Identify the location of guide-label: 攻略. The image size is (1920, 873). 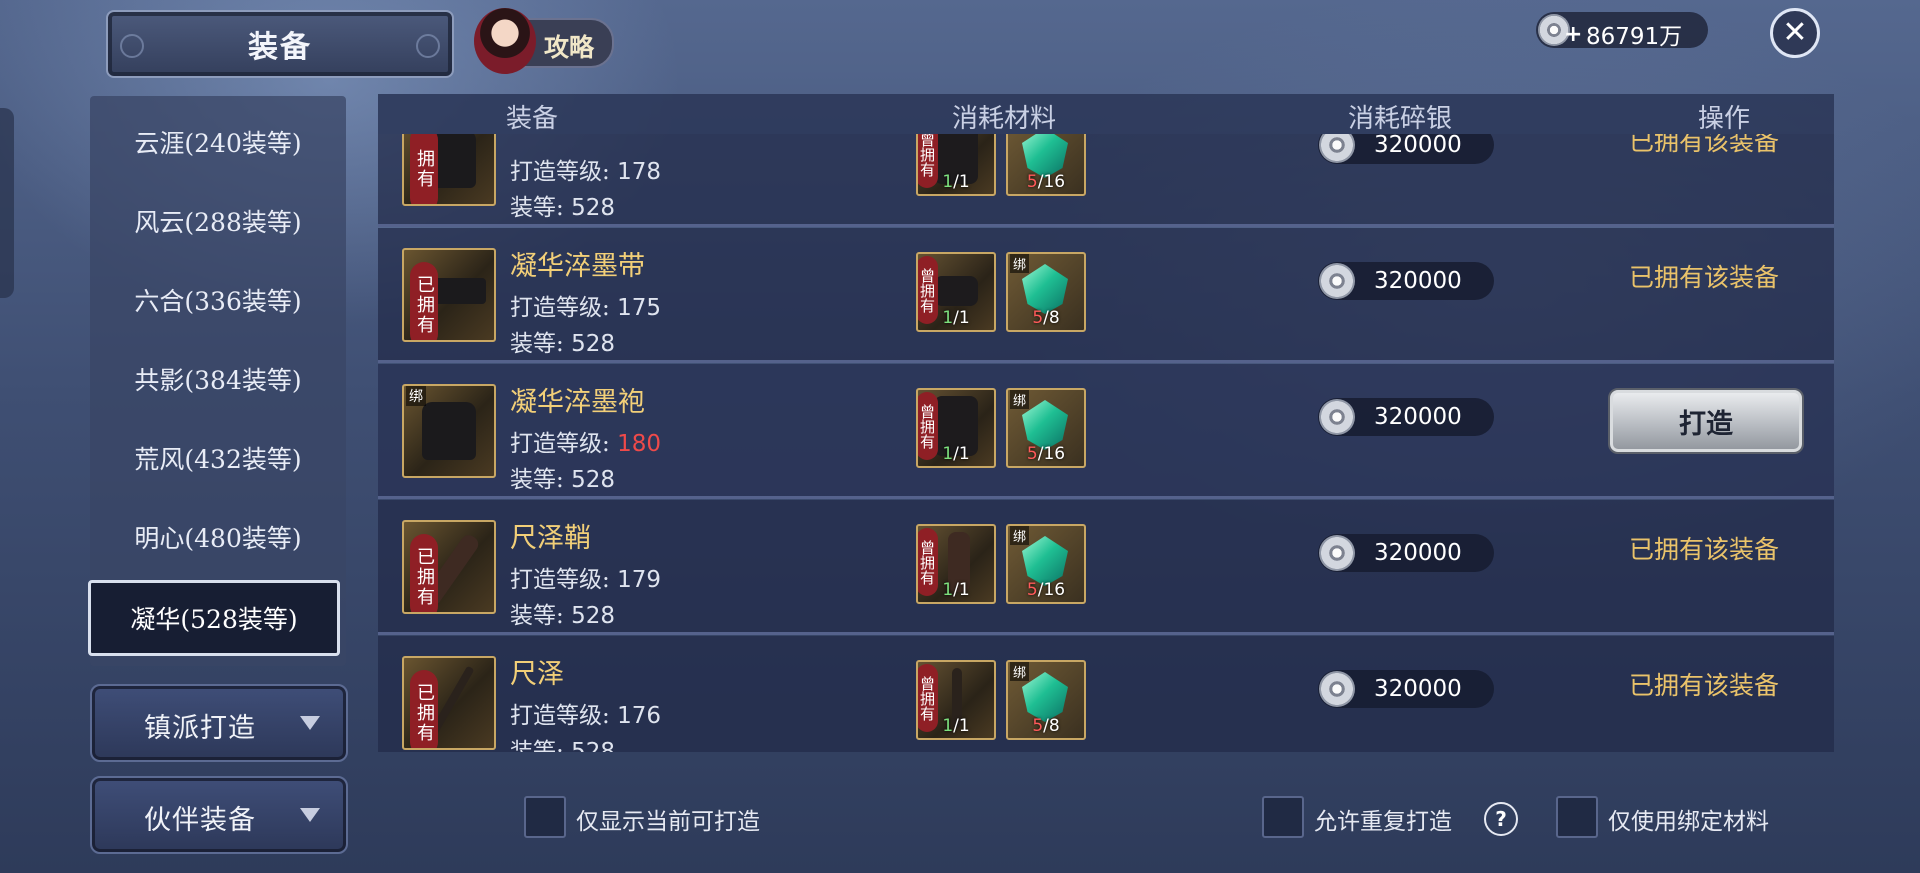
(569, 47).